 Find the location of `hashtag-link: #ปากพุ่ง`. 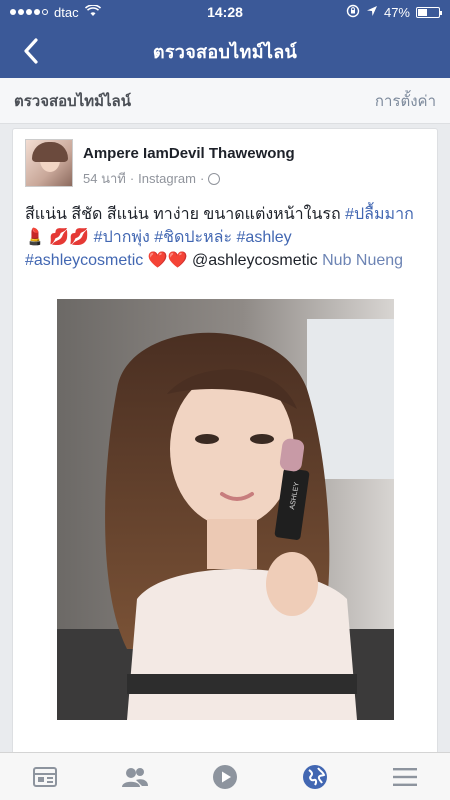

hashtag-link: #ปากพุ่ง is located at coordinates (122, 237).